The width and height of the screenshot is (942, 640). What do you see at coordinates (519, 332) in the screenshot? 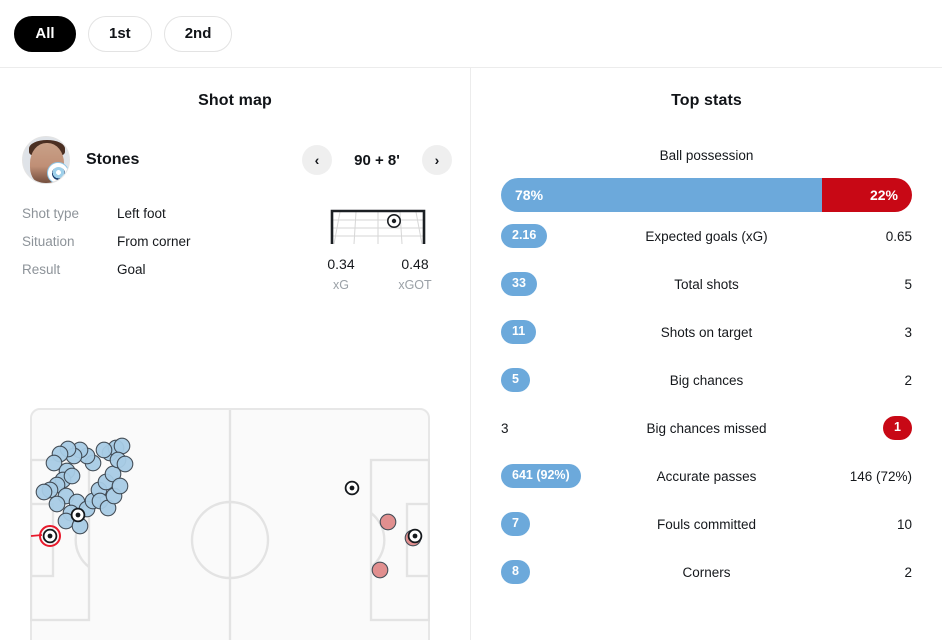
I see `stat-home-value: 11` at bounding box center [519, 332].